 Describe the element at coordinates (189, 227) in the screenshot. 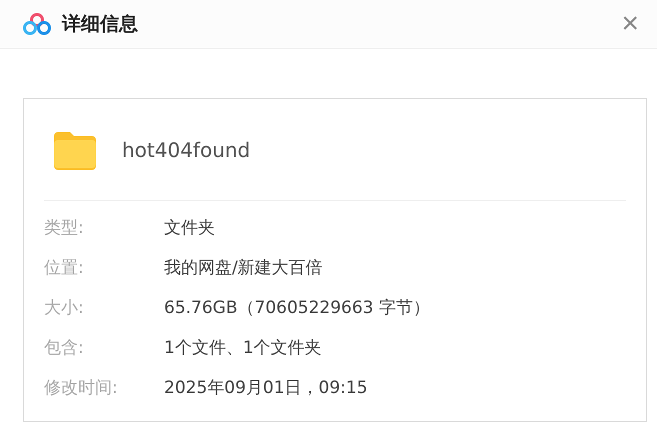

I see `detail-value: 文件夹` at that location.